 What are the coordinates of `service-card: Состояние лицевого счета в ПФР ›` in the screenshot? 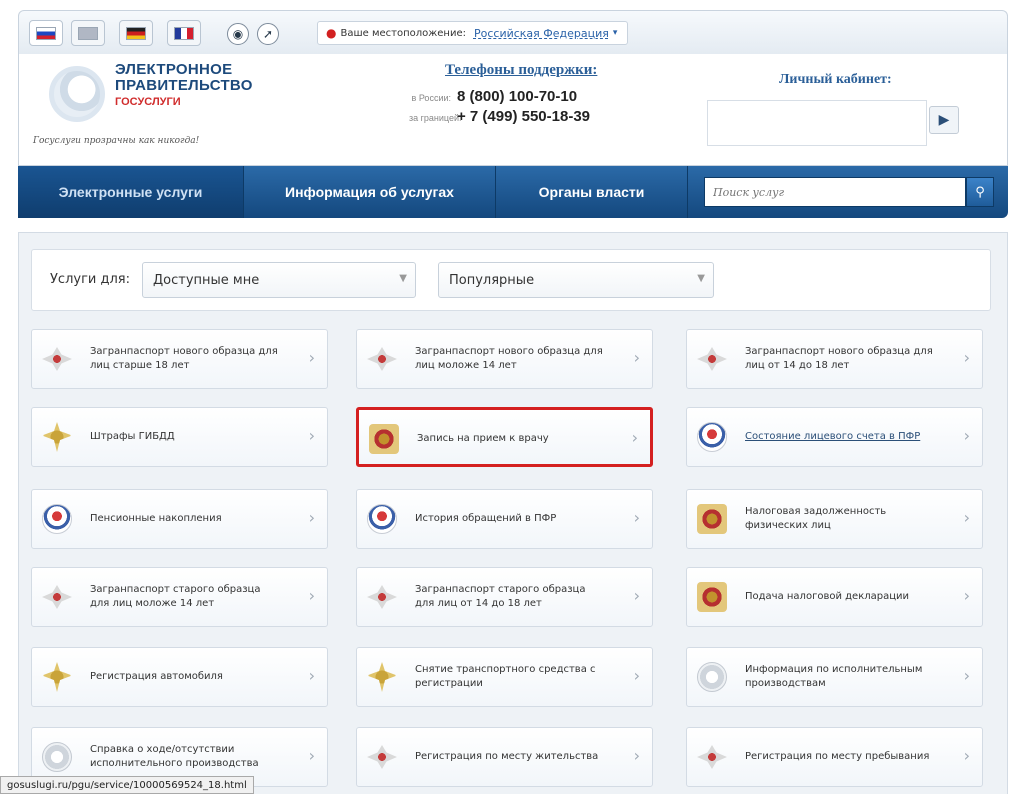 It's located at (834, 437).